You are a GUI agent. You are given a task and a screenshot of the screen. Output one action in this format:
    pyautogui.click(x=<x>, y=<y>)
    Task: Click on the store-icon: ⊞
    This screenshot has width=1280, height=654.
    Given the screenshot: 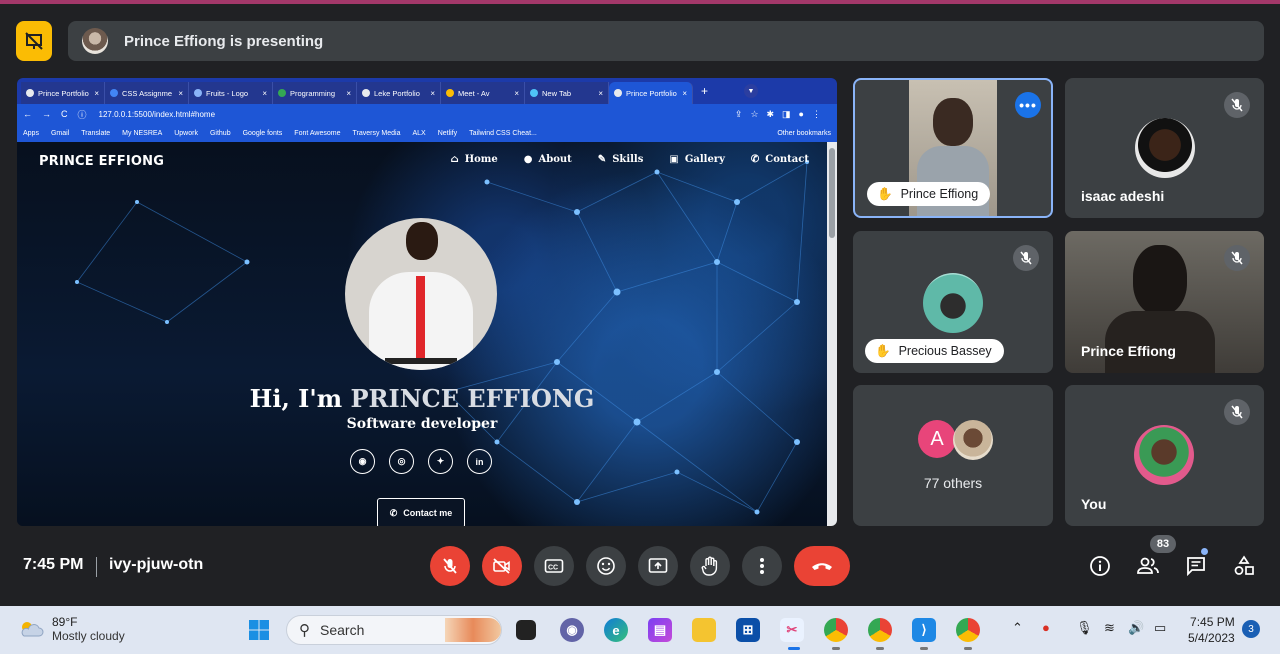 What is the action you would take?
    pyautogui.click(x=748, y=630)
    